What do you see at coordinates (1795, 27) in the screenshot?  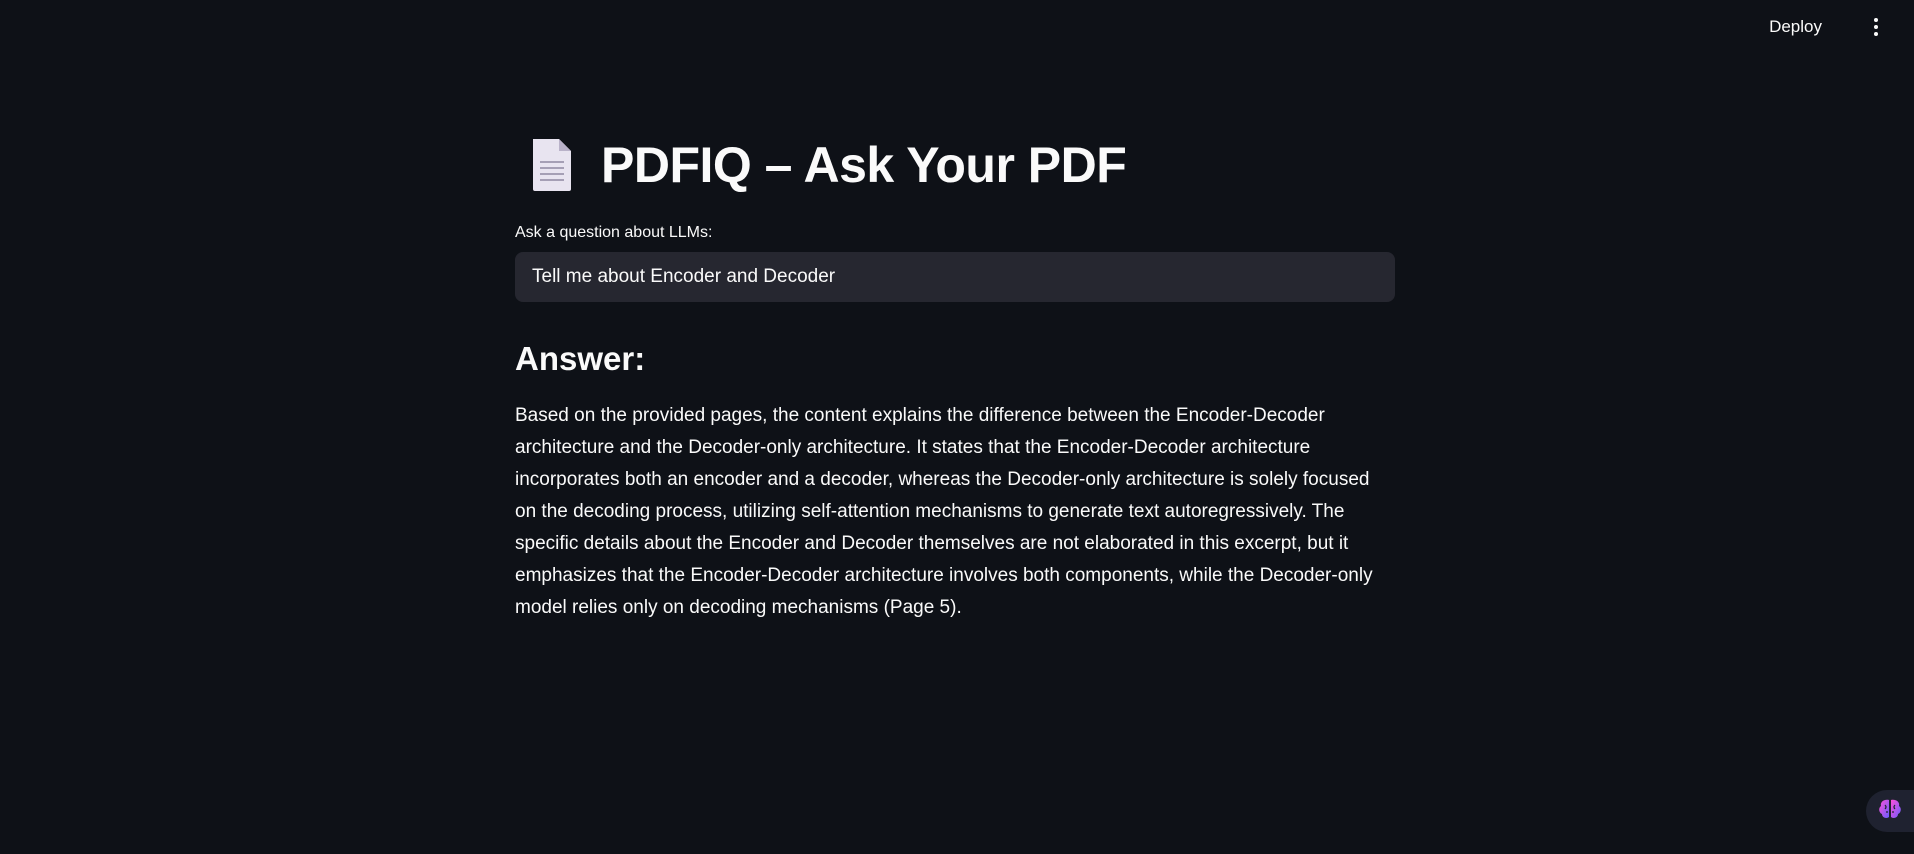 I see `deploy-button: Deploy` at bounding box center [1795, 27].